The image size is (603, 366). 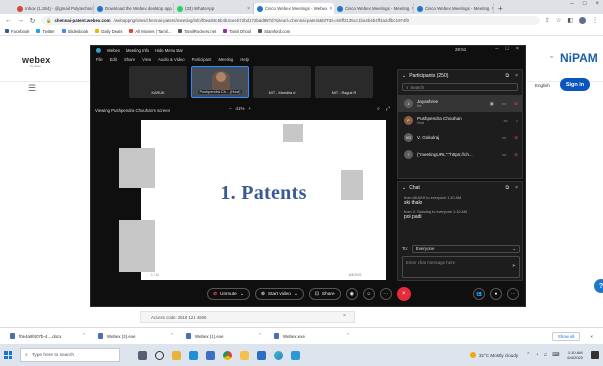 What do you see at coordinates (566, 336) in the screenshot?
I see `show-all-button: Show all` at bounding box center [566, 336].